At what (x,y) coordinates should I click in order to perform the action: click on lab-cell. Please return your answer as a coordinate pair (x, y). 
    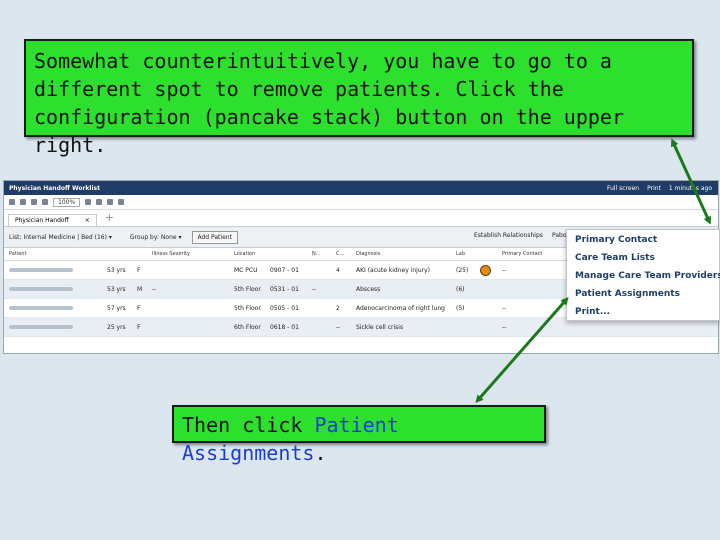
    Looking at the image, I should click on (463, 327).